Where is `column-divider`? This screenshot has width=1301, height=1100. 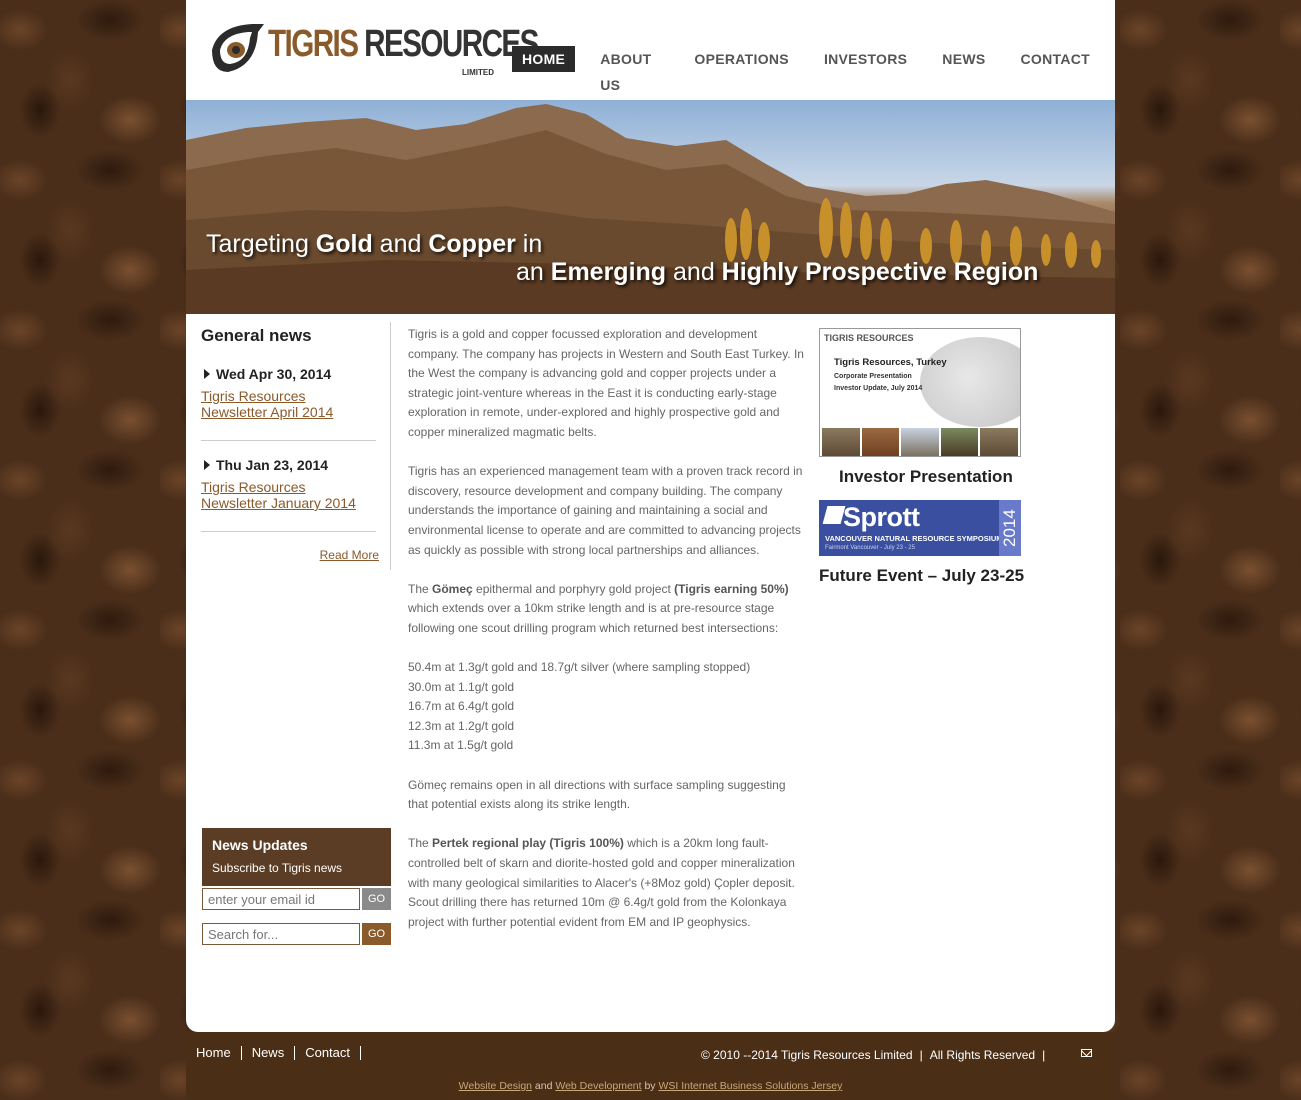
column-divider is located at coordinates (390, 446).